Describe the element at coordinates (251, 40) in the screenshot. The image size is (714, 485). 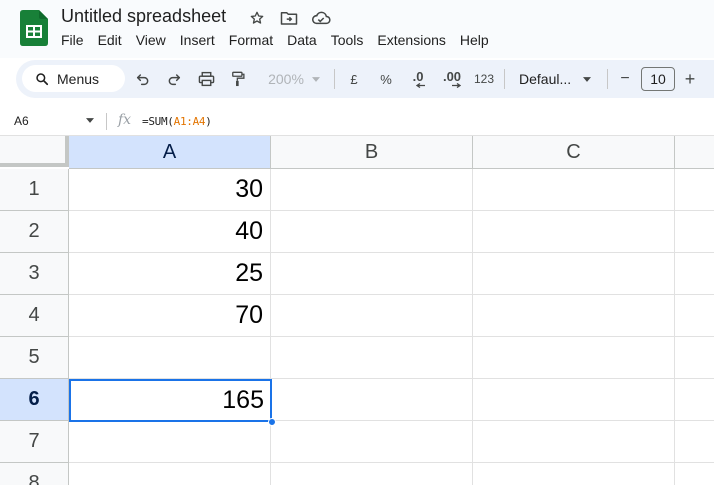
I see `menu-format: Format` at that location.